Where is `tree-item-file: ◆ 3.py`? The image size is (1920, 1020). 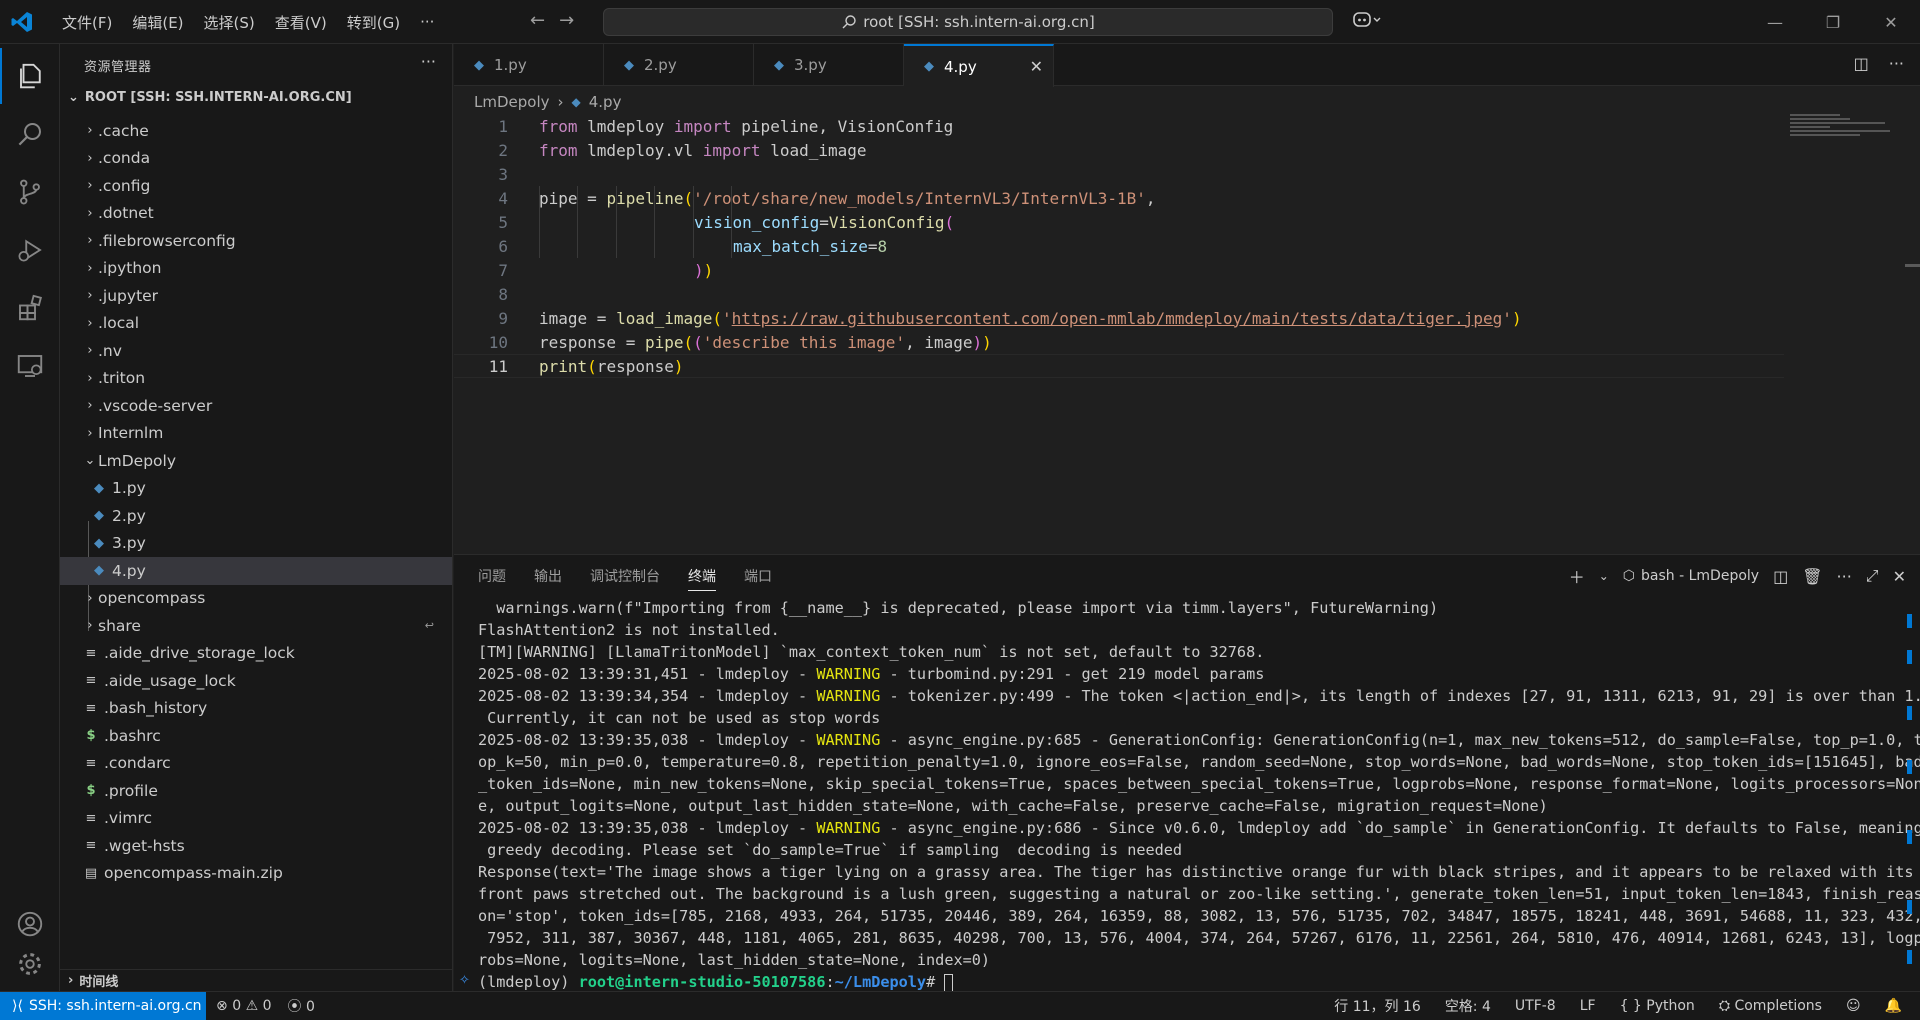 tree-item-file: ◆ 3.py is located at coordinates (256, 544).